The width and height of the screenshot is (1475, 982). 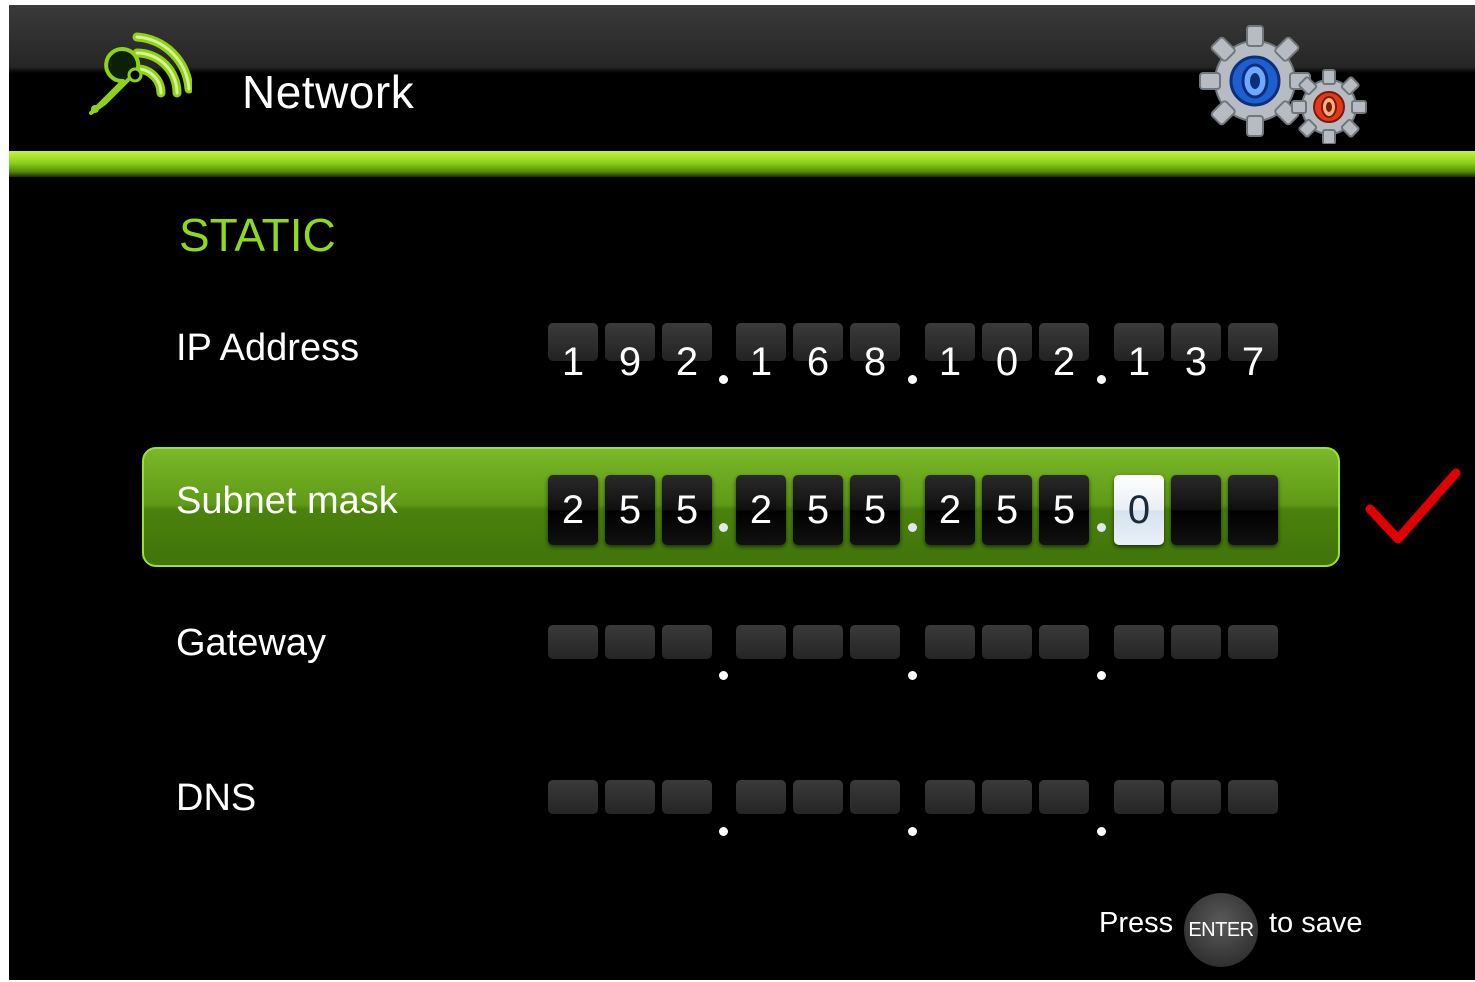 What do you see at coordinates (761, 353) in the screenshot?
I see `ip-digit-4: 1` at bounding box center [761, 353].